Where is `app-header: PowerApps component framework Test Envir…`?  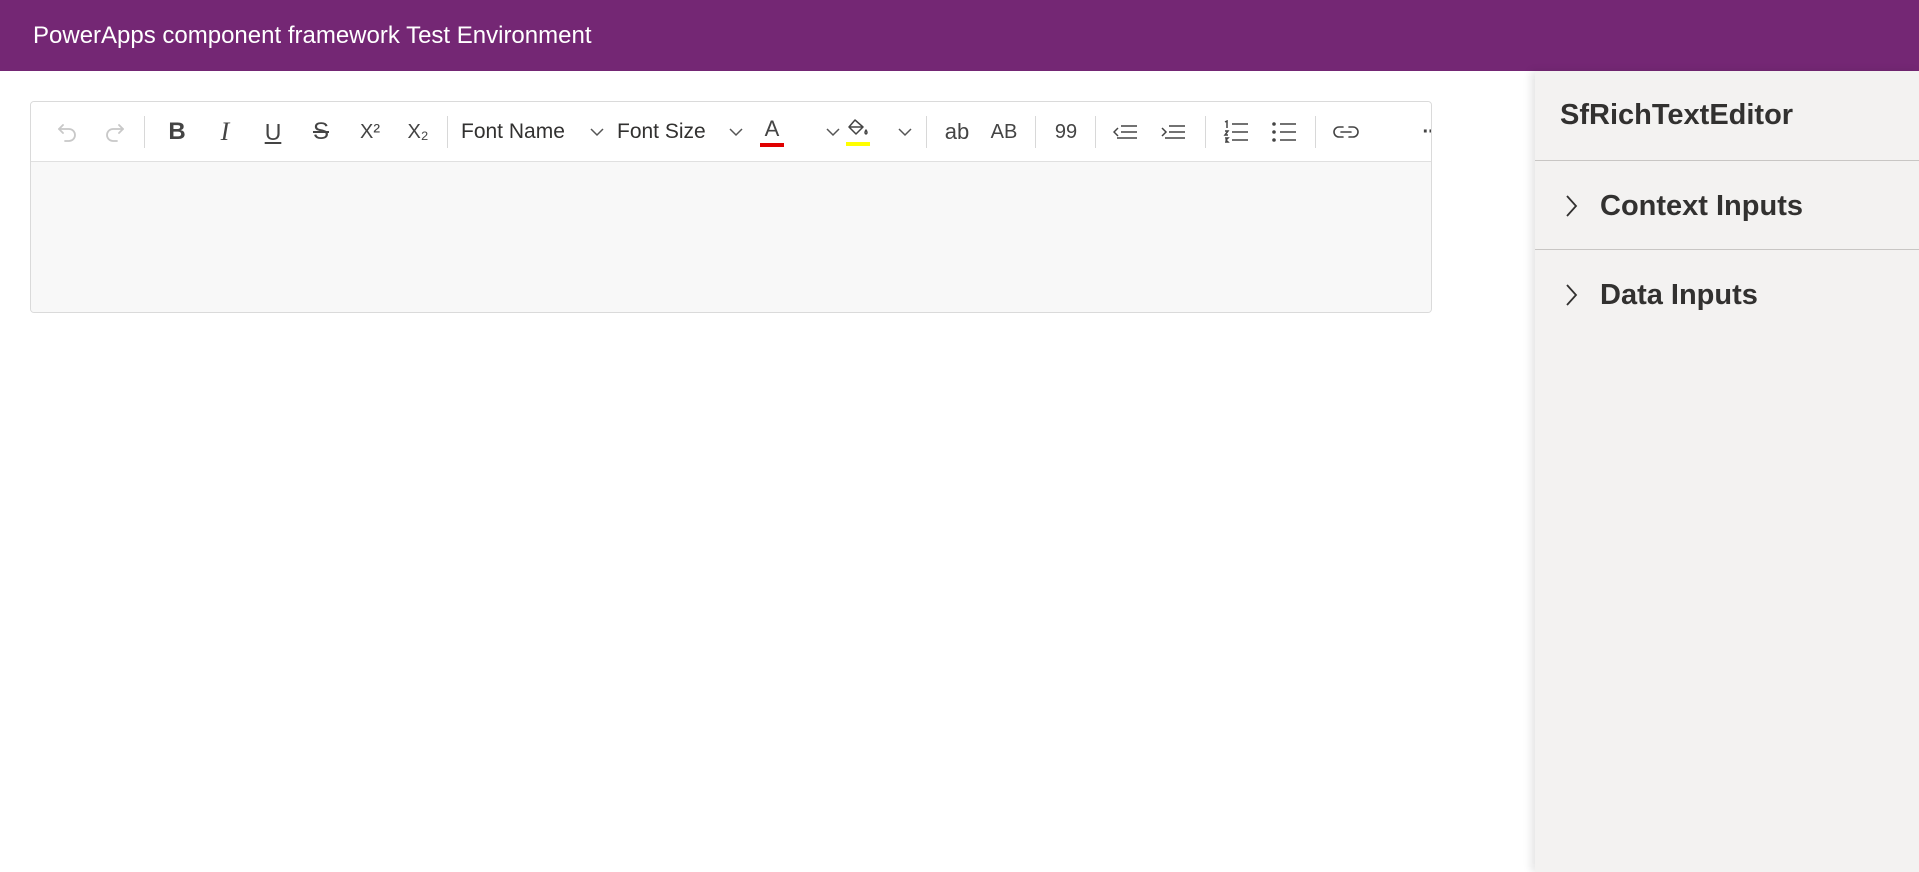
app-header: PowerApps component framework Test Envir… is located at coordinates (959, 35).